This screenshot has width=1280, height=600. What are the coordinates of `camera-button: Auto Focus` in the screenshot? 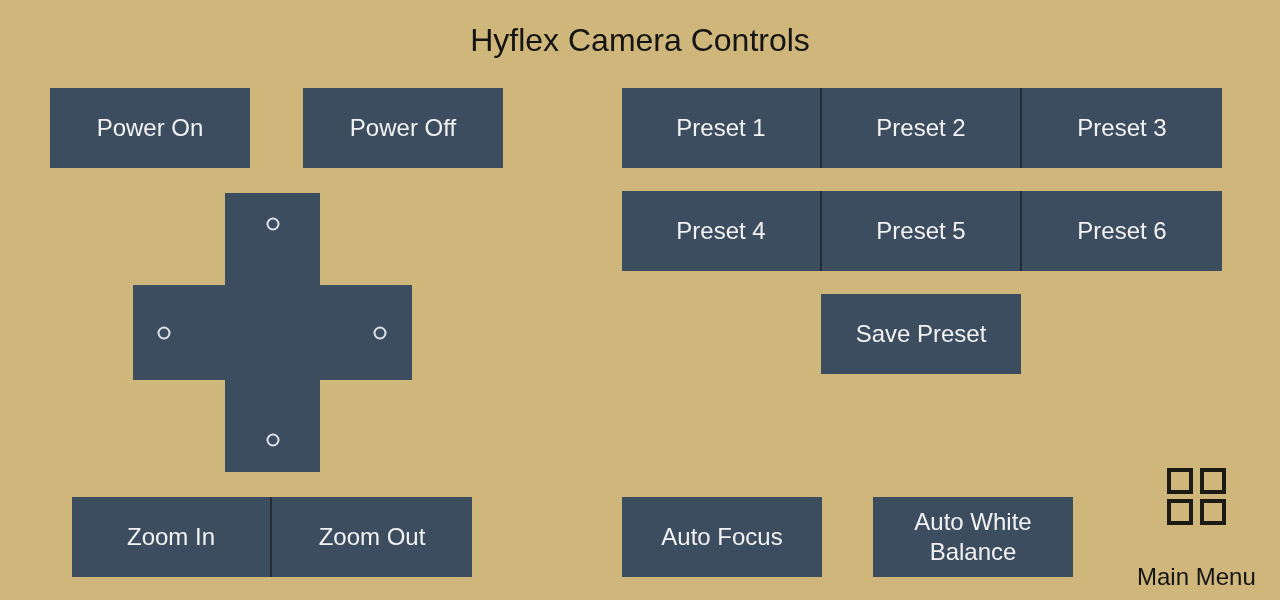 It's located at (722, 537).